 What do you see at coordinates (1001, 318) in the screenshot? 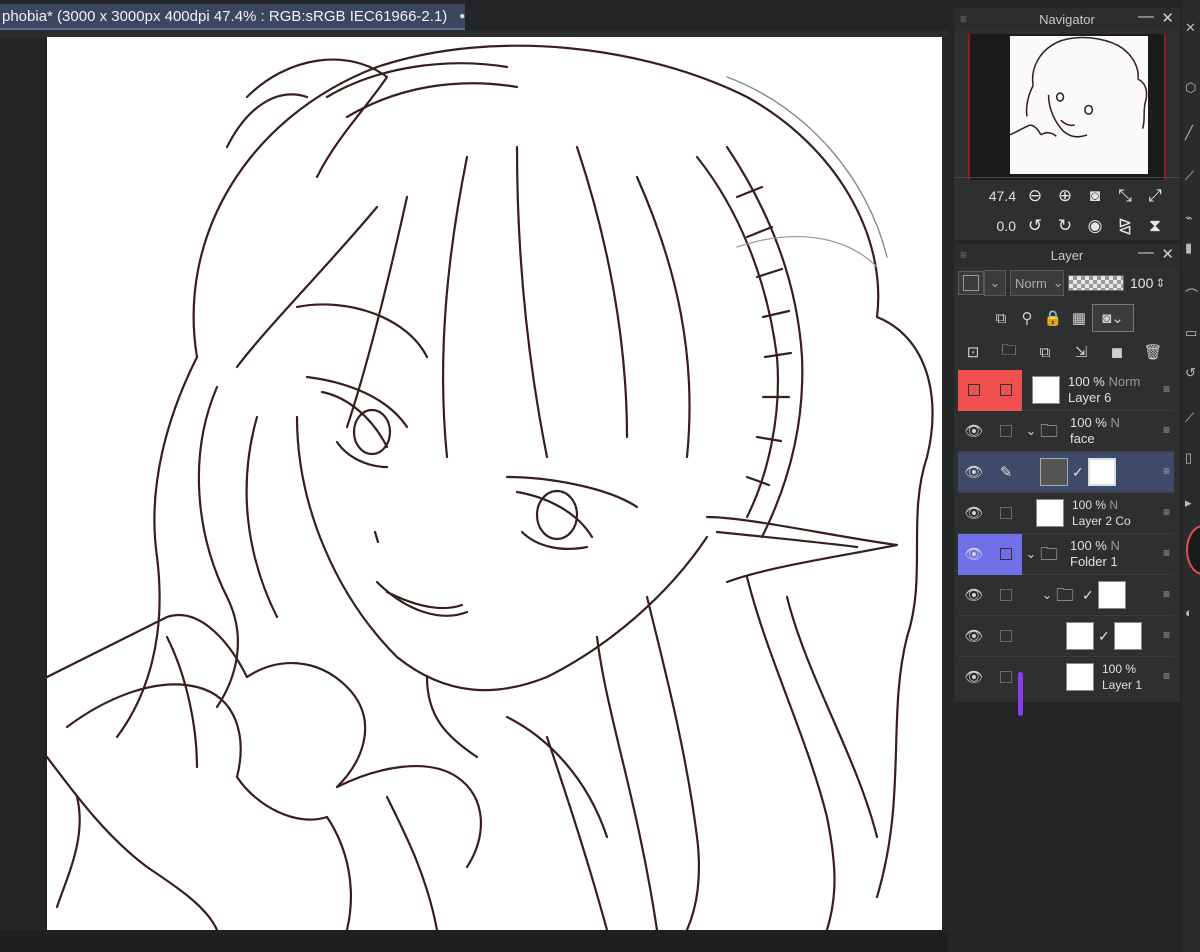
I see `clip-layer-icon: ⧉` at bounding box center [1001, 318].